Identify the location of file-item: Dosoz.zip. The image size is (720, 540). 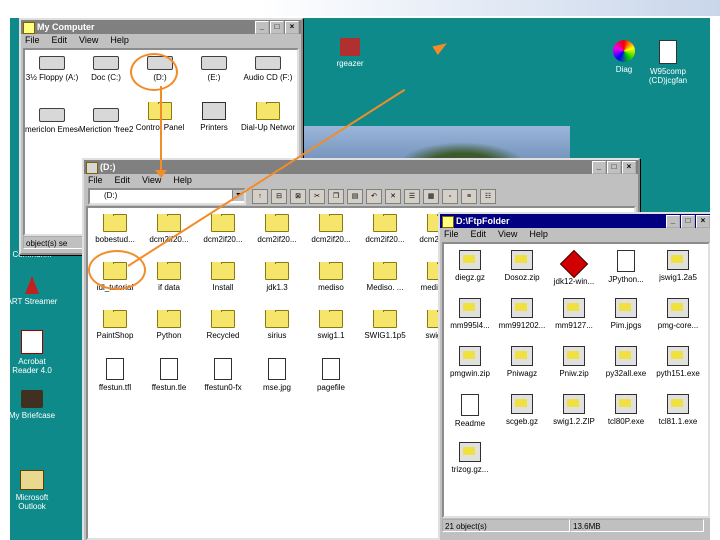
(522, 274).